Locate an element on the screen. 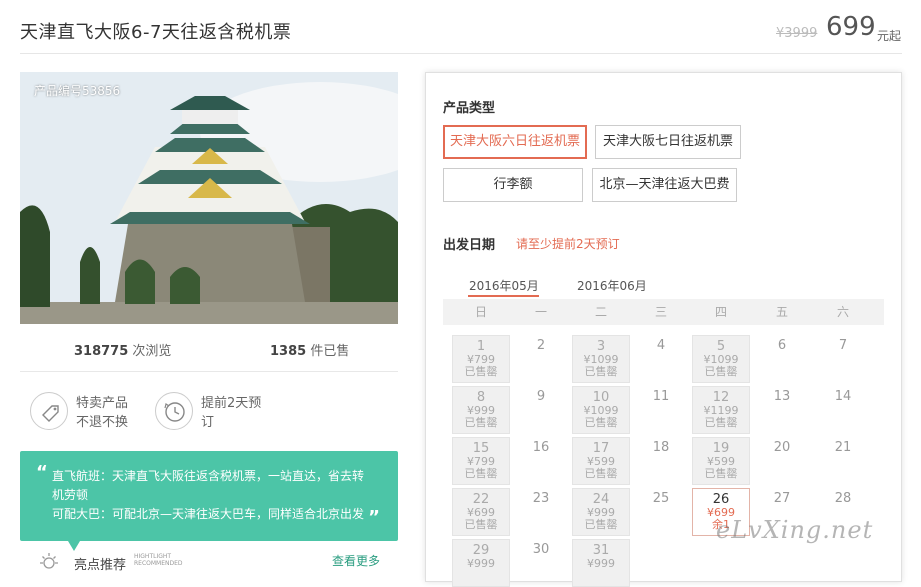 This screenshot has width=921, height=587. option-tianjin-osaka-7day: 天津大阪七日往返机票 is located at coordinates (668, 142).